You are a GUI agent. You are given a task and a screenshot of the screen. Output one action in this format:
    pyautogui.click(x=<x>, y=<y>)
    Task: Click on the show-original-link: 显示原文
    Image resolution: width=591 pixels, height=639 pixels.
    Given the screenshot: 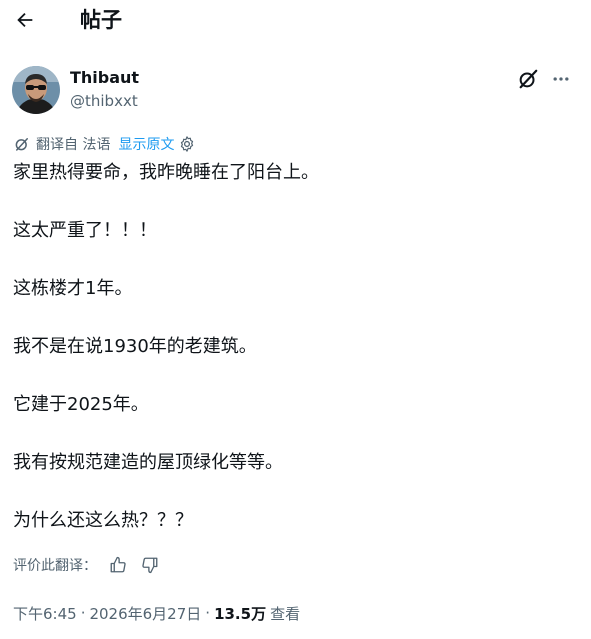 What is the action you would take?
    pyautogui.click(x=146, y=144)
    